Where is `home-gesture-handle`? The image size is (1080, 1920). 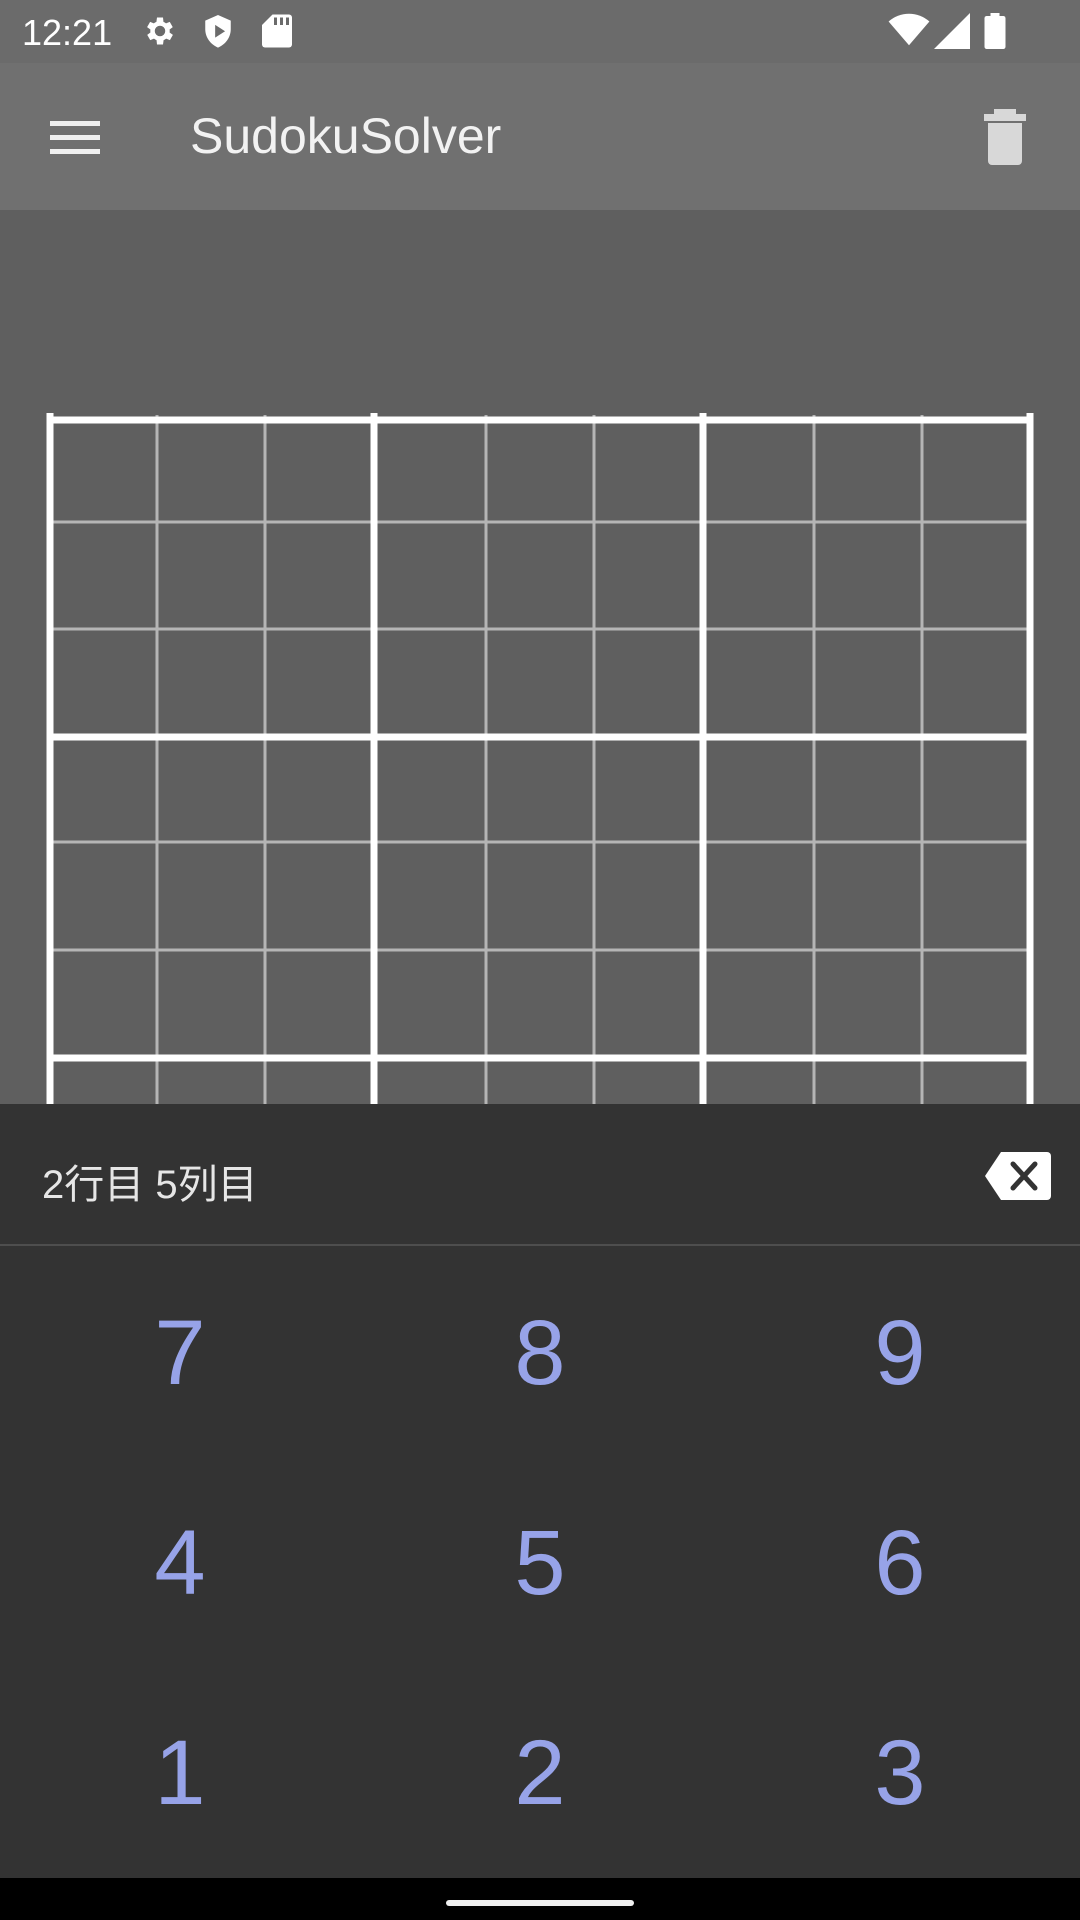
home-gesture-handle is located at coordinates (540, 1903).